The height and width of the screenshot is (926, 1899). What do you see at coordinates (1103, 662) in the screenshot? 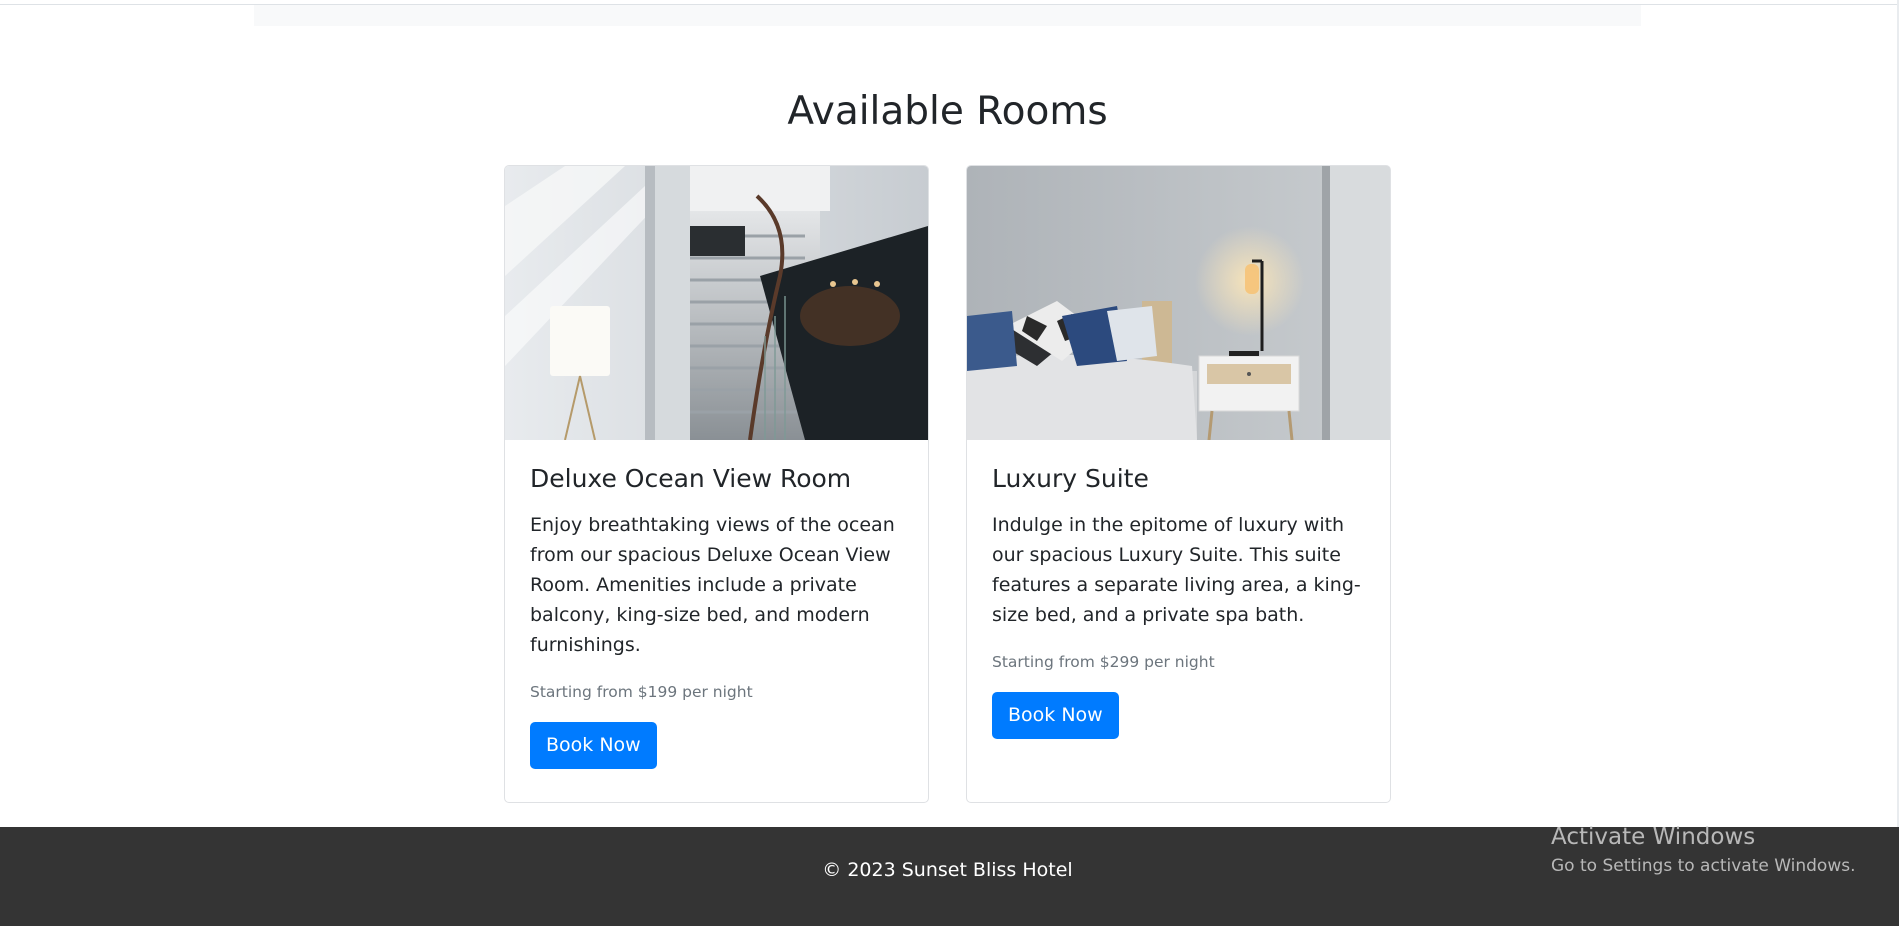
I see `room-price: Starting from $299 per night` at bounding box center [1103, 662].